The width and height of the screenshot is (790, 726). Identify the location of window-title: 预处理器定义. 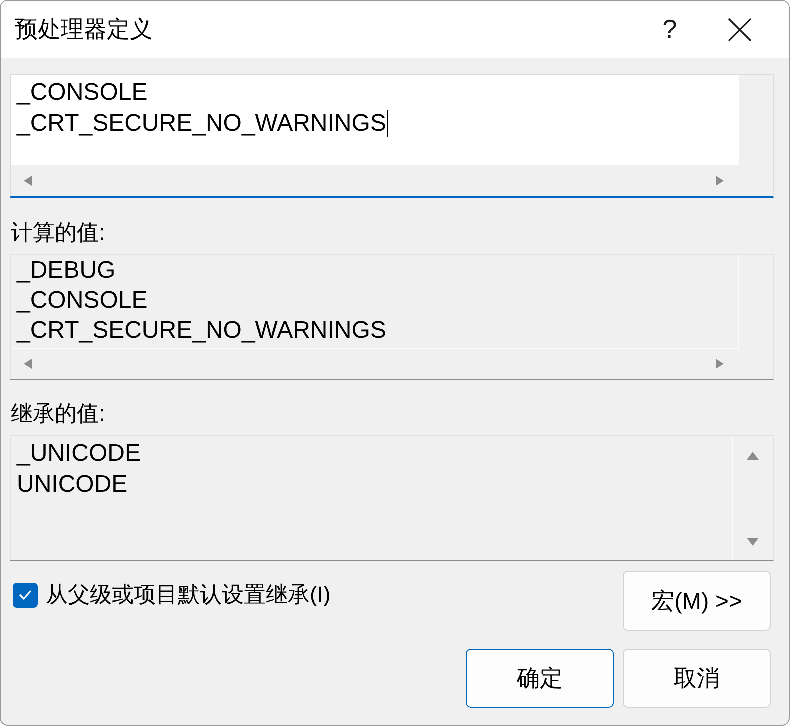
(84, 29).